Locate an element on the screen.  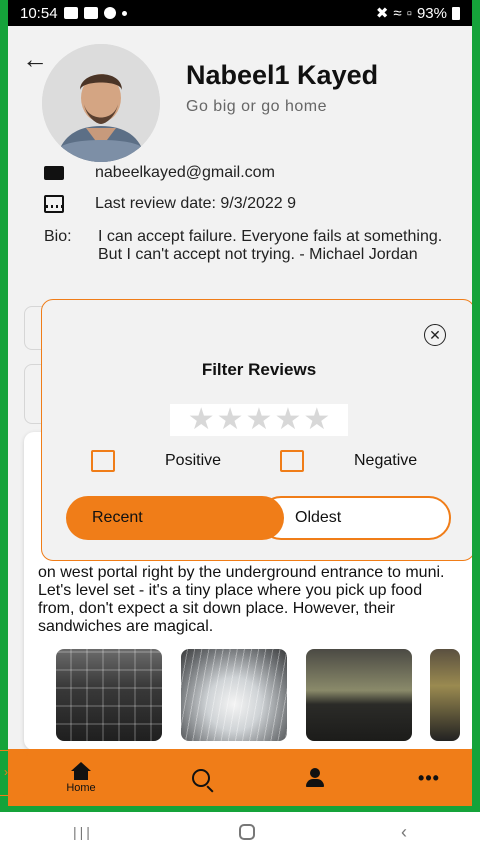
nav-profile is located at coordinates (315, 777).